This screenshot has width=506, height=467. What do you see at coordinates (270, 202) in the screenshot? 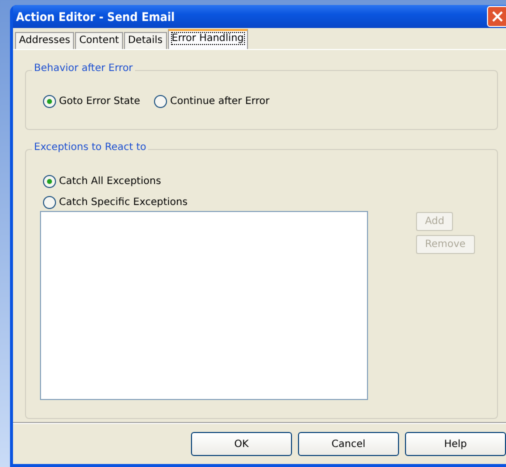
I see `radio-option: Catch Specific Exceptions` at bounding box center [270, 202].